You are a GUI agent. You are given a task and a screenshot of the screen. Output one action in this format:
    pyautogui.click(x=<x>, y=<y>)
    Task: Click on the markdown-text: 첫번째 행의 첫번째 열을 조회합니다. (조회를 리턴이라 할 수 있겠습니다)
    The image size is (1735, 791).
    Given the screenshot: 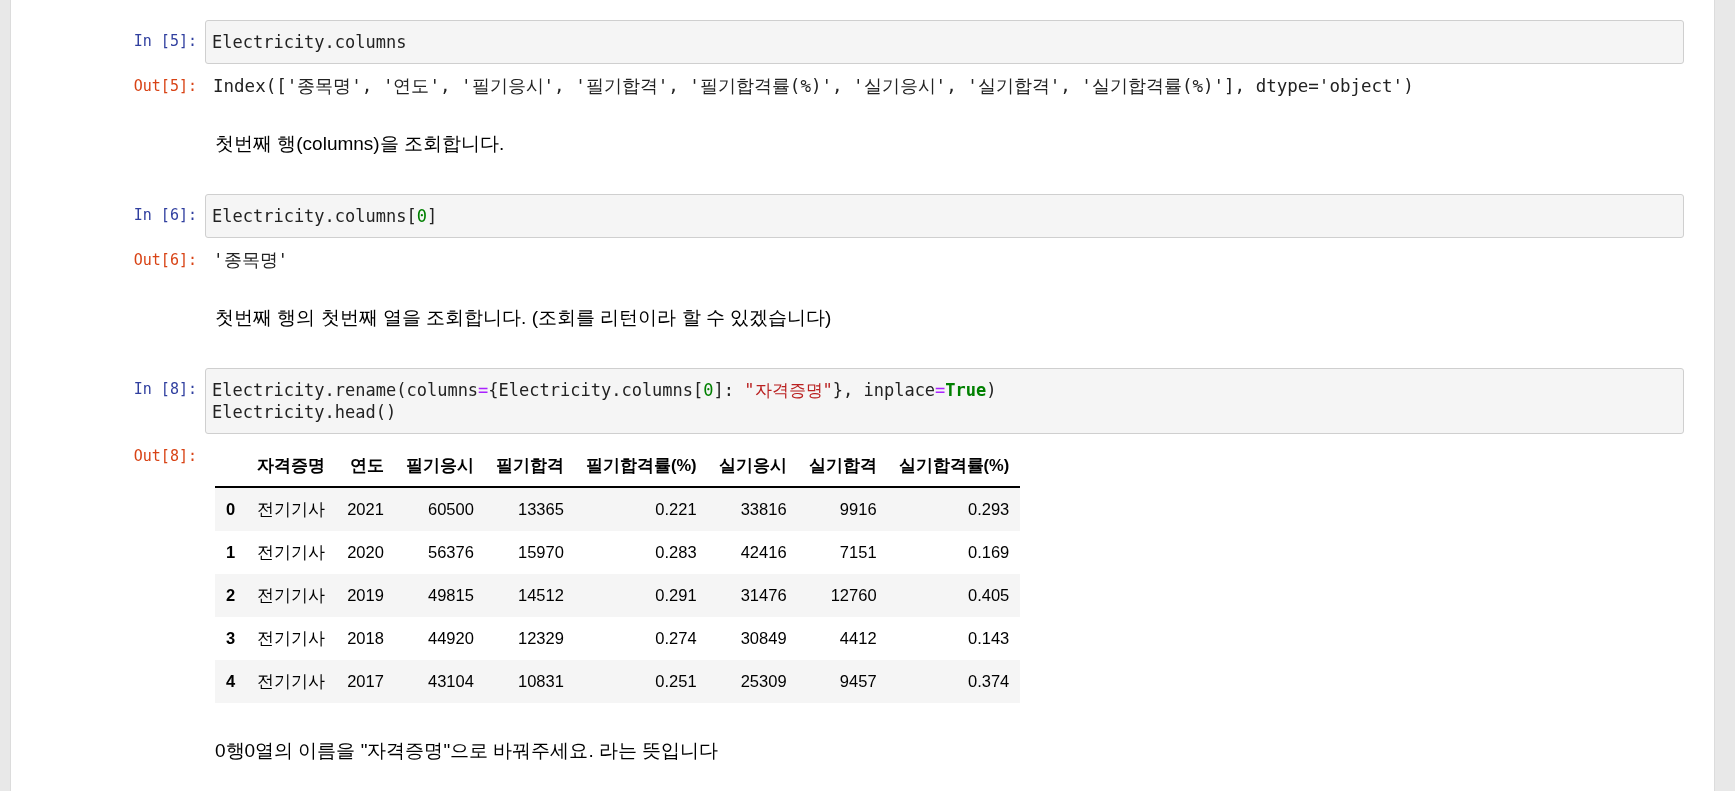 What is the action you would take?
    pyautogui.click(x=523, y=318)
    